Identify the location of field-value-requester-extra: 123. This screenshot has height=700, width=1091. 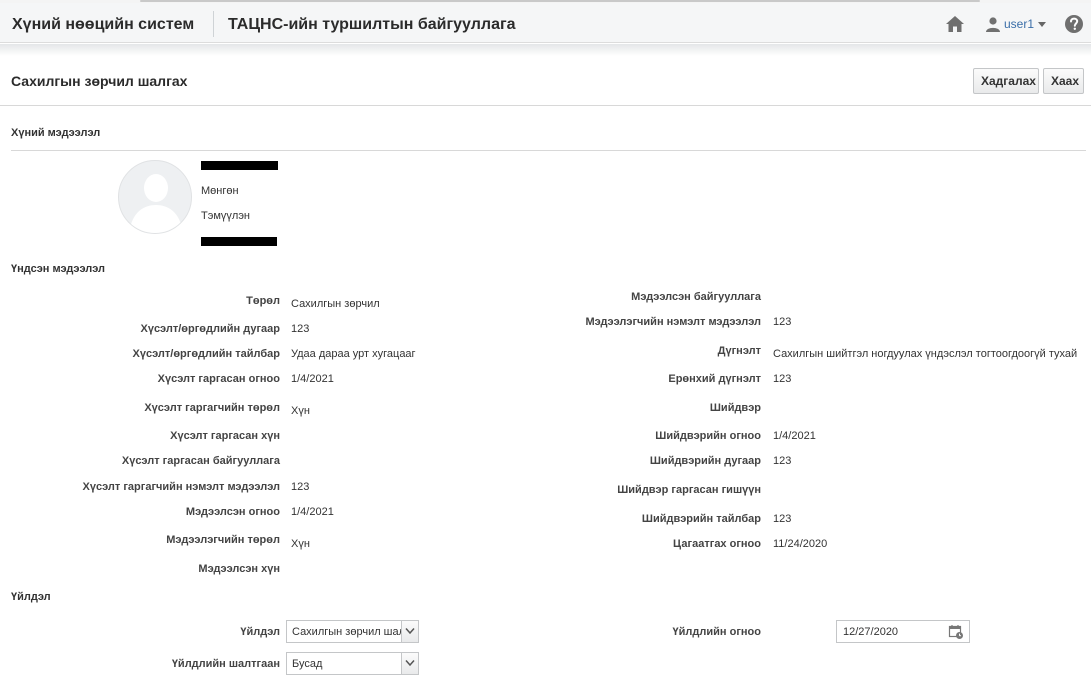
(300, 487).